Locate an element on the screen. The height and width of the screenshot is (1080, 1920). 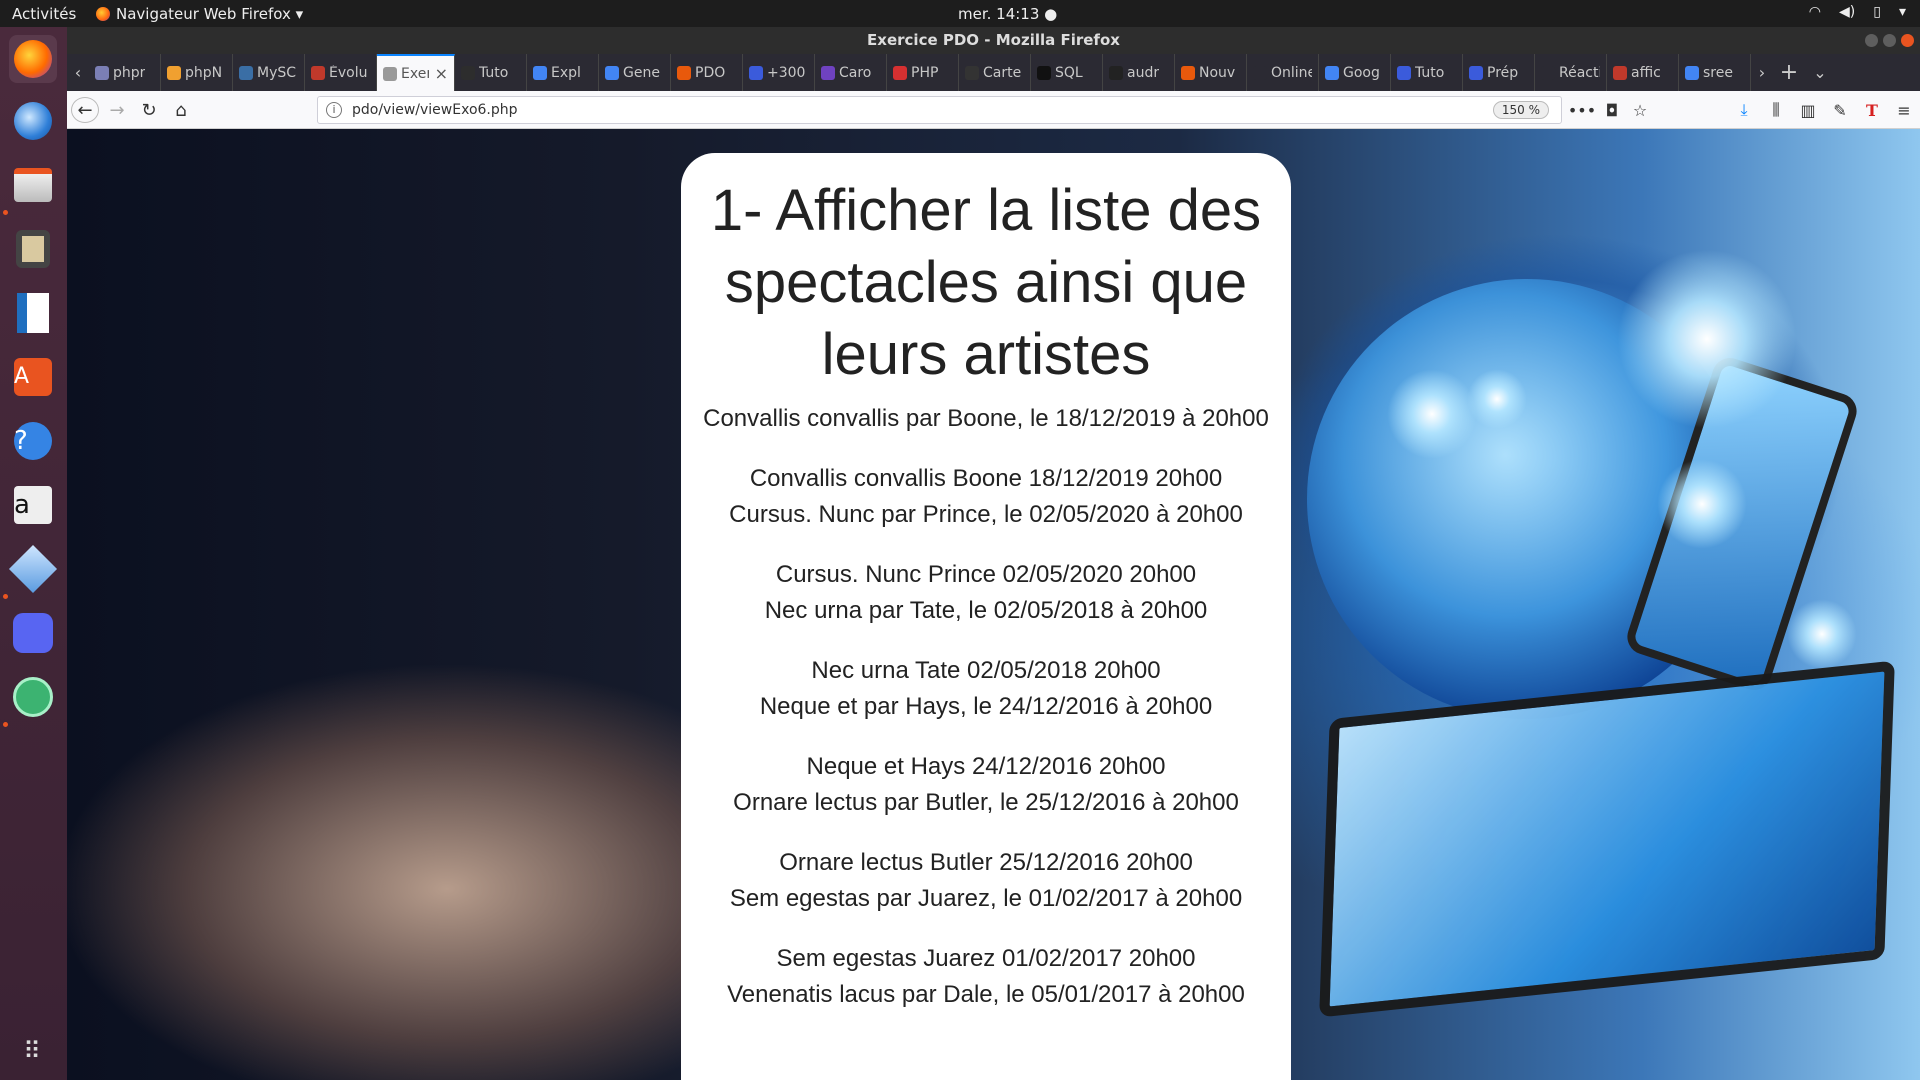
eyedropper-icon: ✎ is located at coordinates (1840, 110).